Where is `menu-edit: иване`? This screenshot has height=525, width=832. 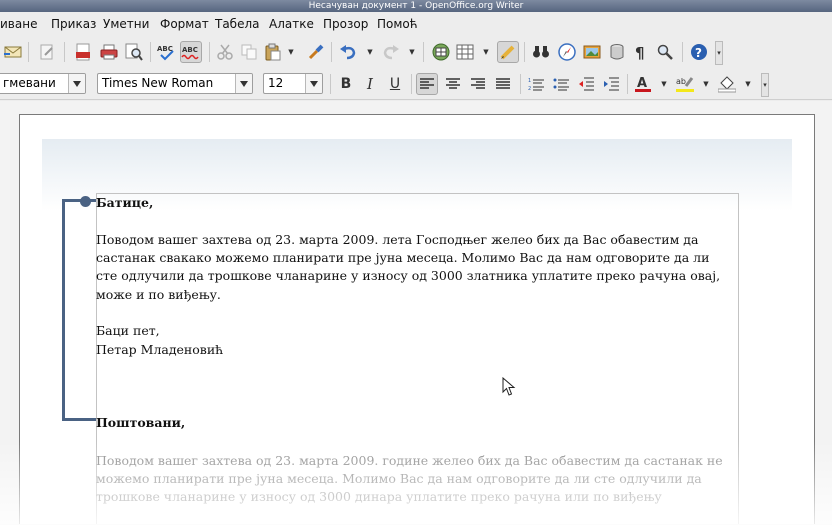
menu-edit: иване is located at coordinates (18, 24).